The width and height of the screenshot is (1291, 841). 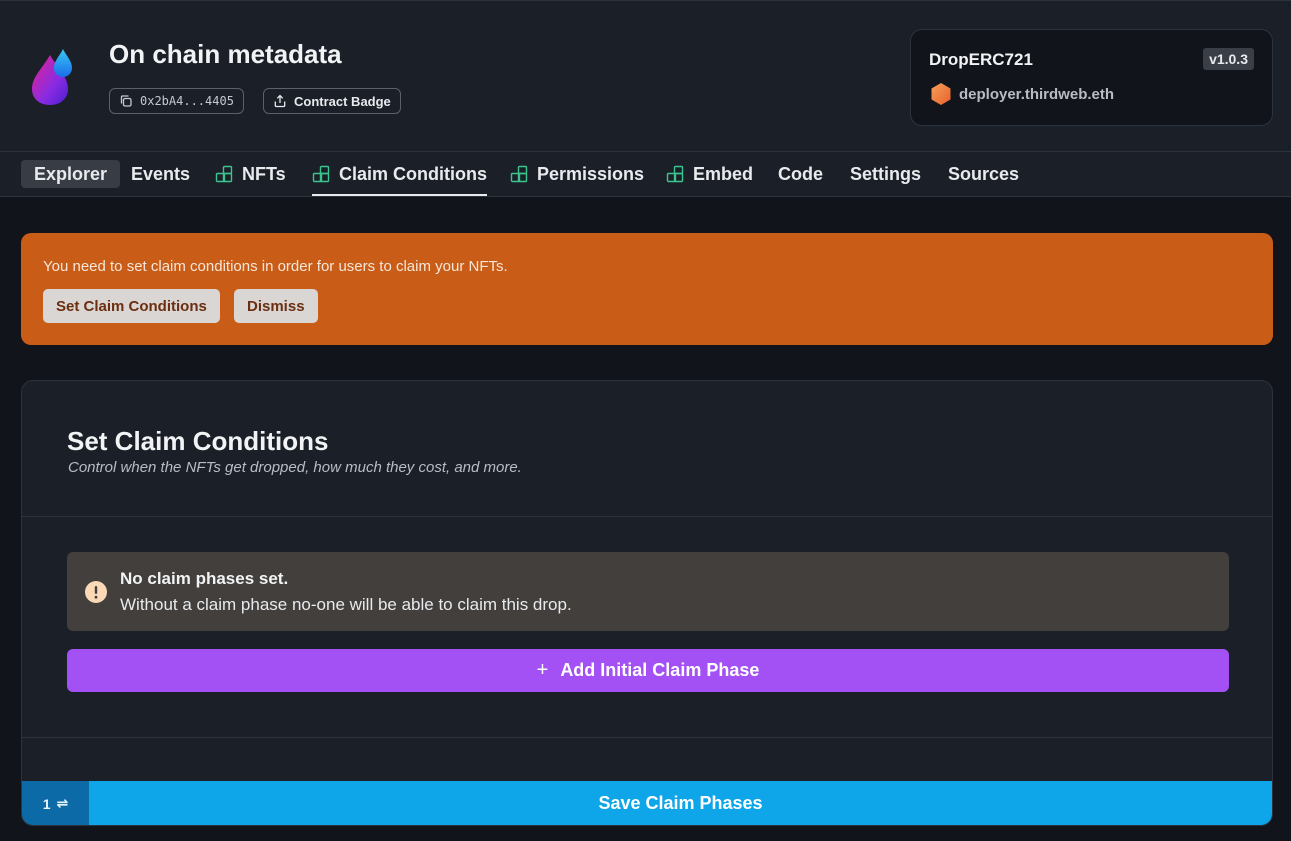 I want to click on contract-name: DropERC721, so click(x=981, y=59).